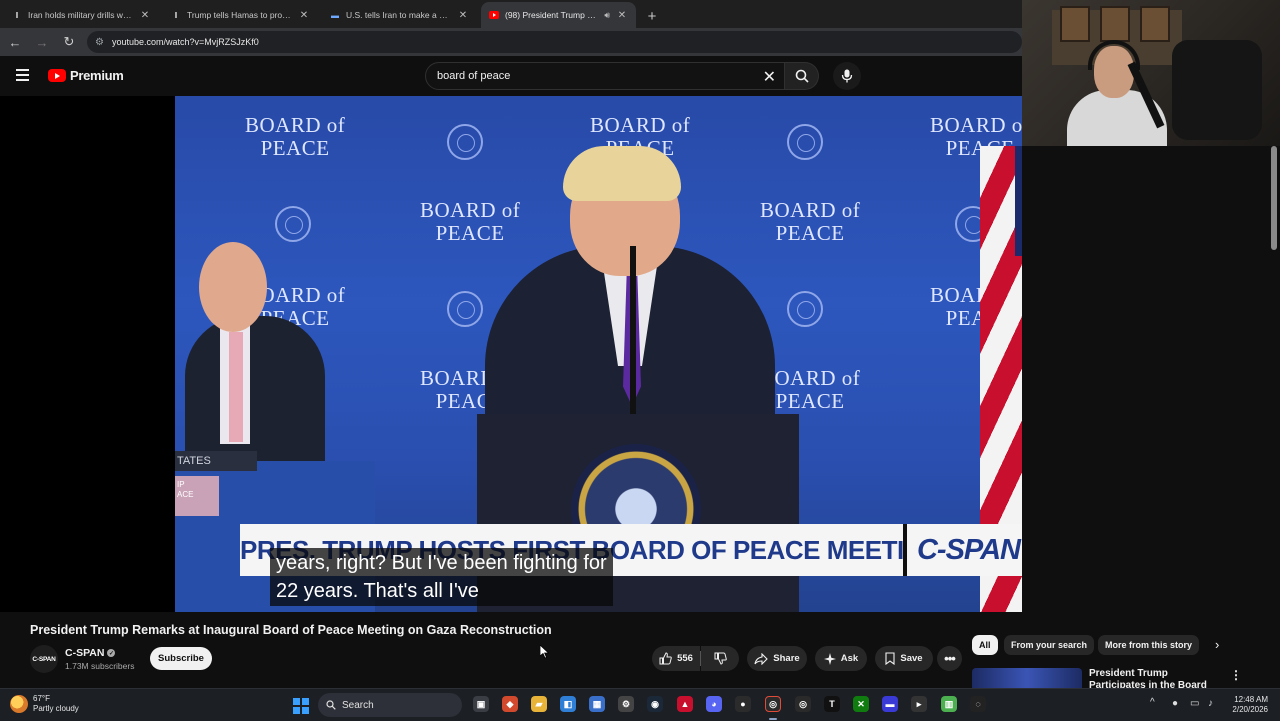 The image size is (1280, 721). What do you see at coordinates (607, 15) in the screenshot?
I see `audio-playing-icon: 🔊︎` at bounding box center [607, 15].